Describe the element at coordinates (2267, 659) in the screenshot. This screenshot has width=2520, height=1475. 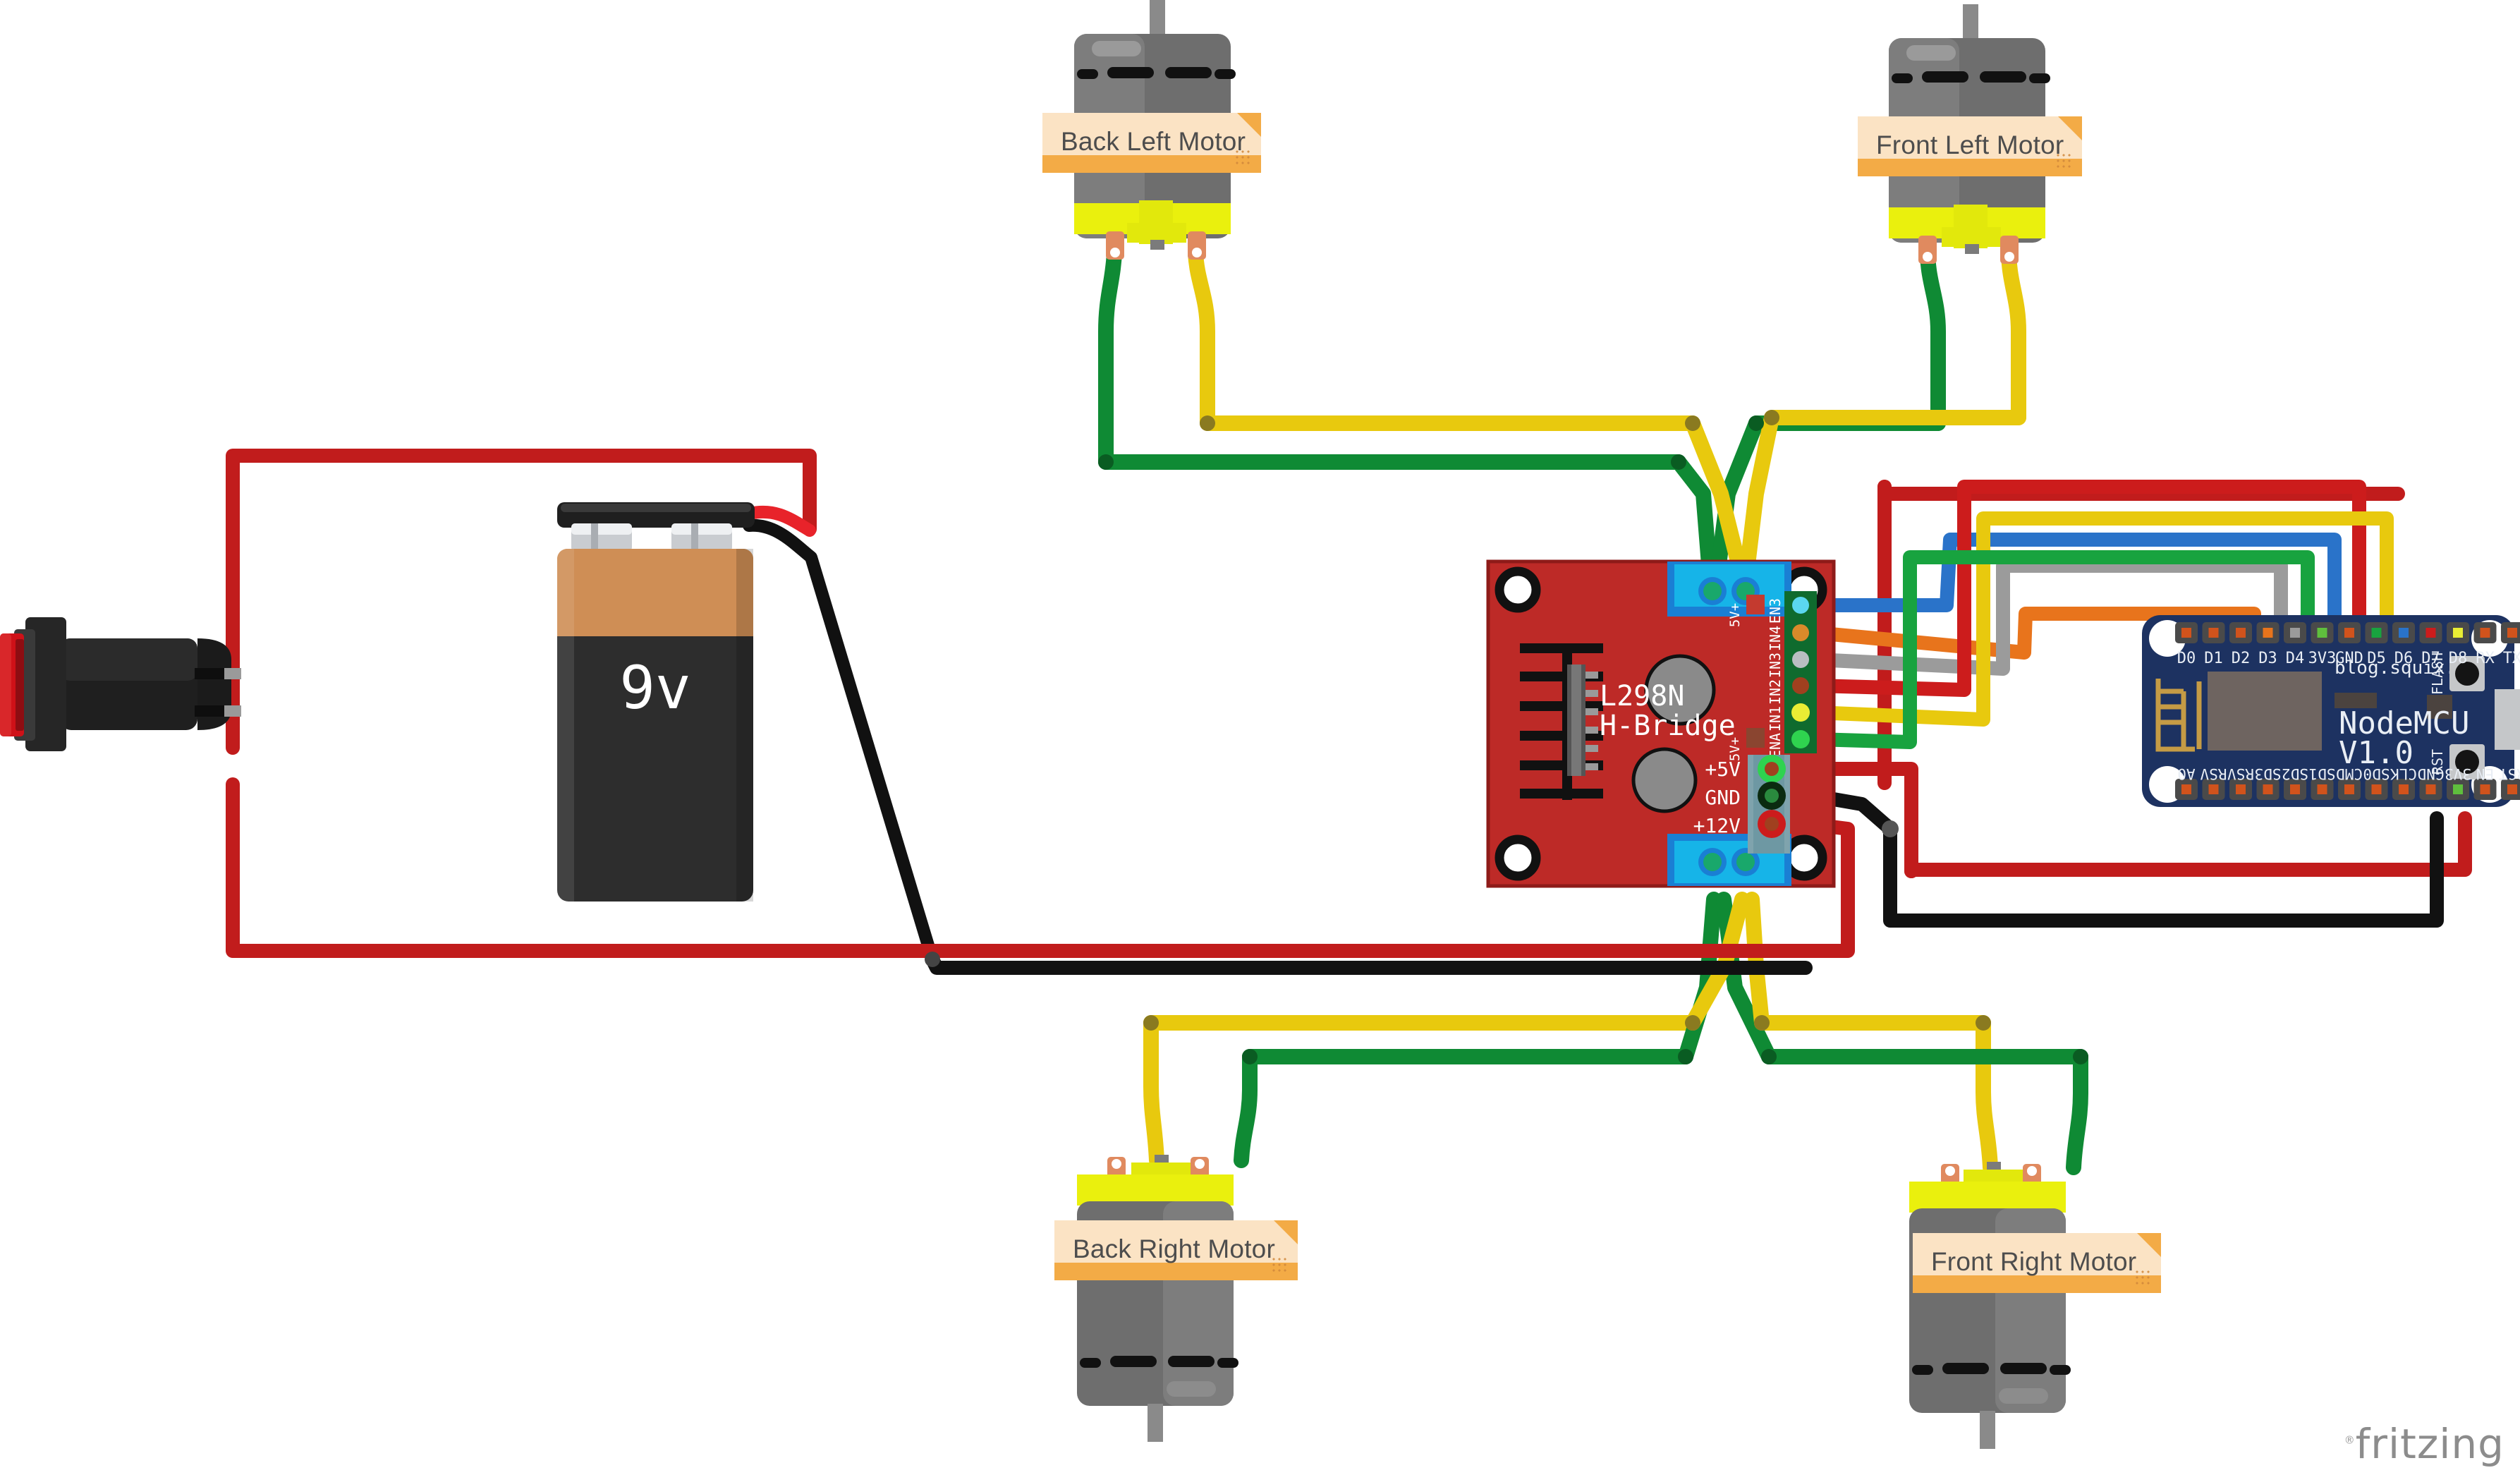
I see `nodemcu-pin-label-d3: D3` at that location.